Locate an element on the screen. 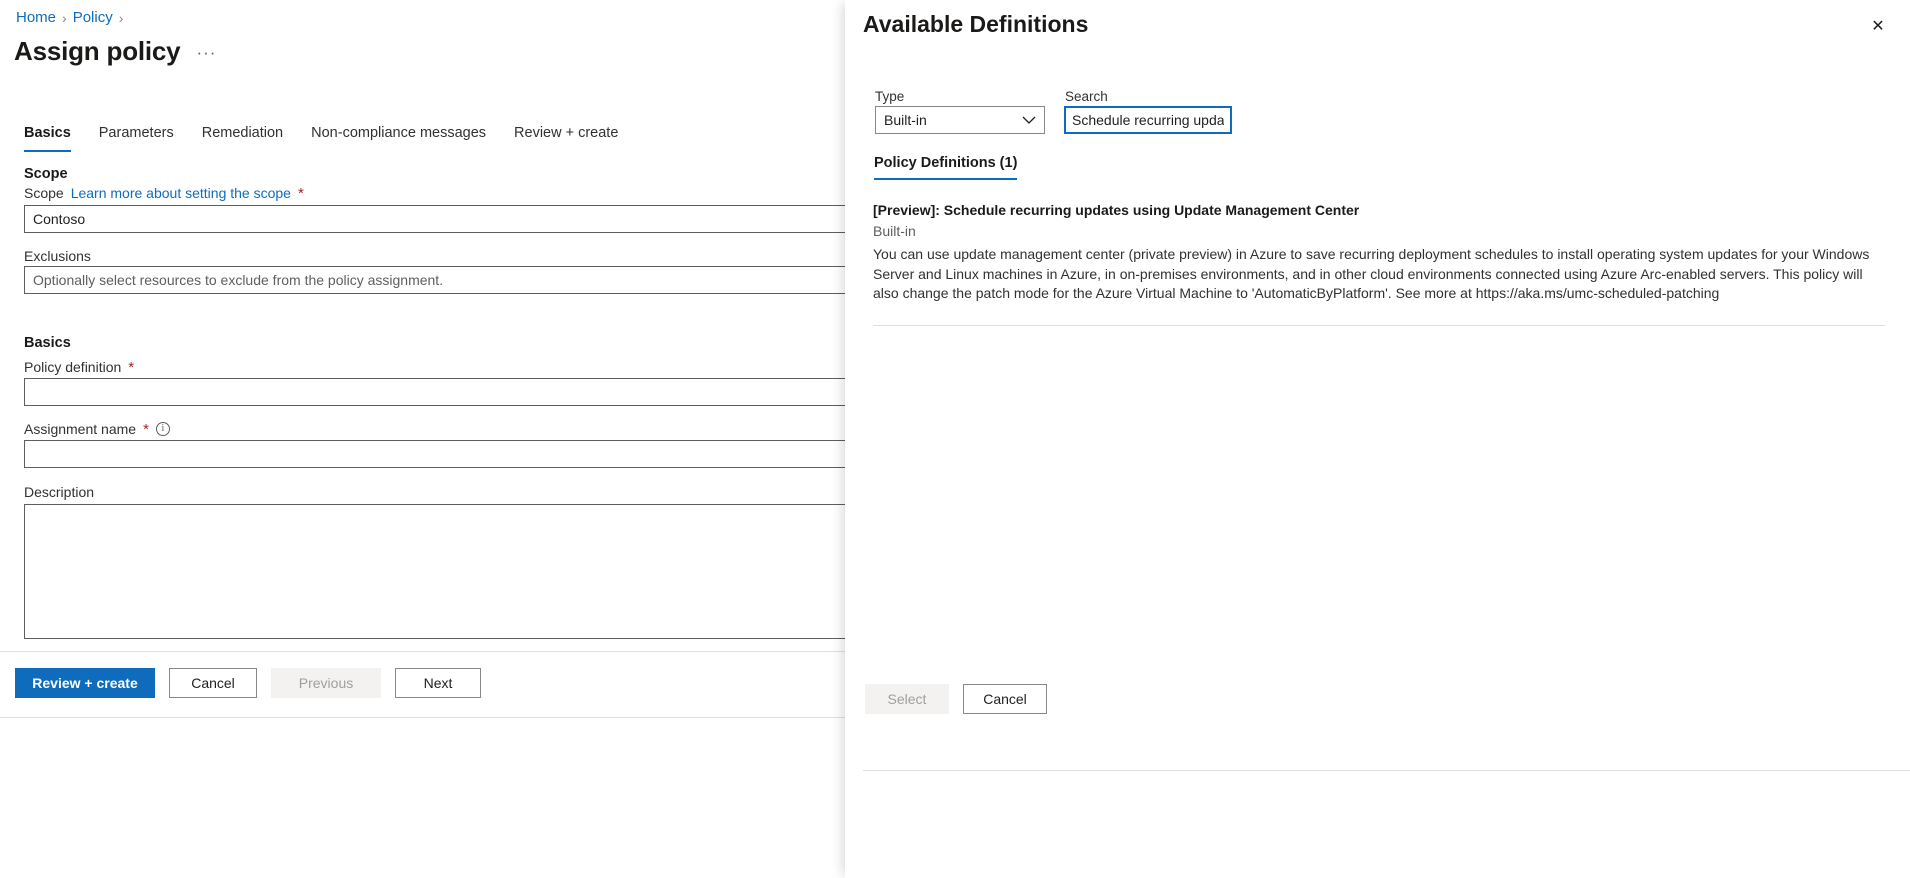 This screenshot has height=878, width=1910. assignment-name-field-label: Assignment name * i is located at coordinates (97, 429).